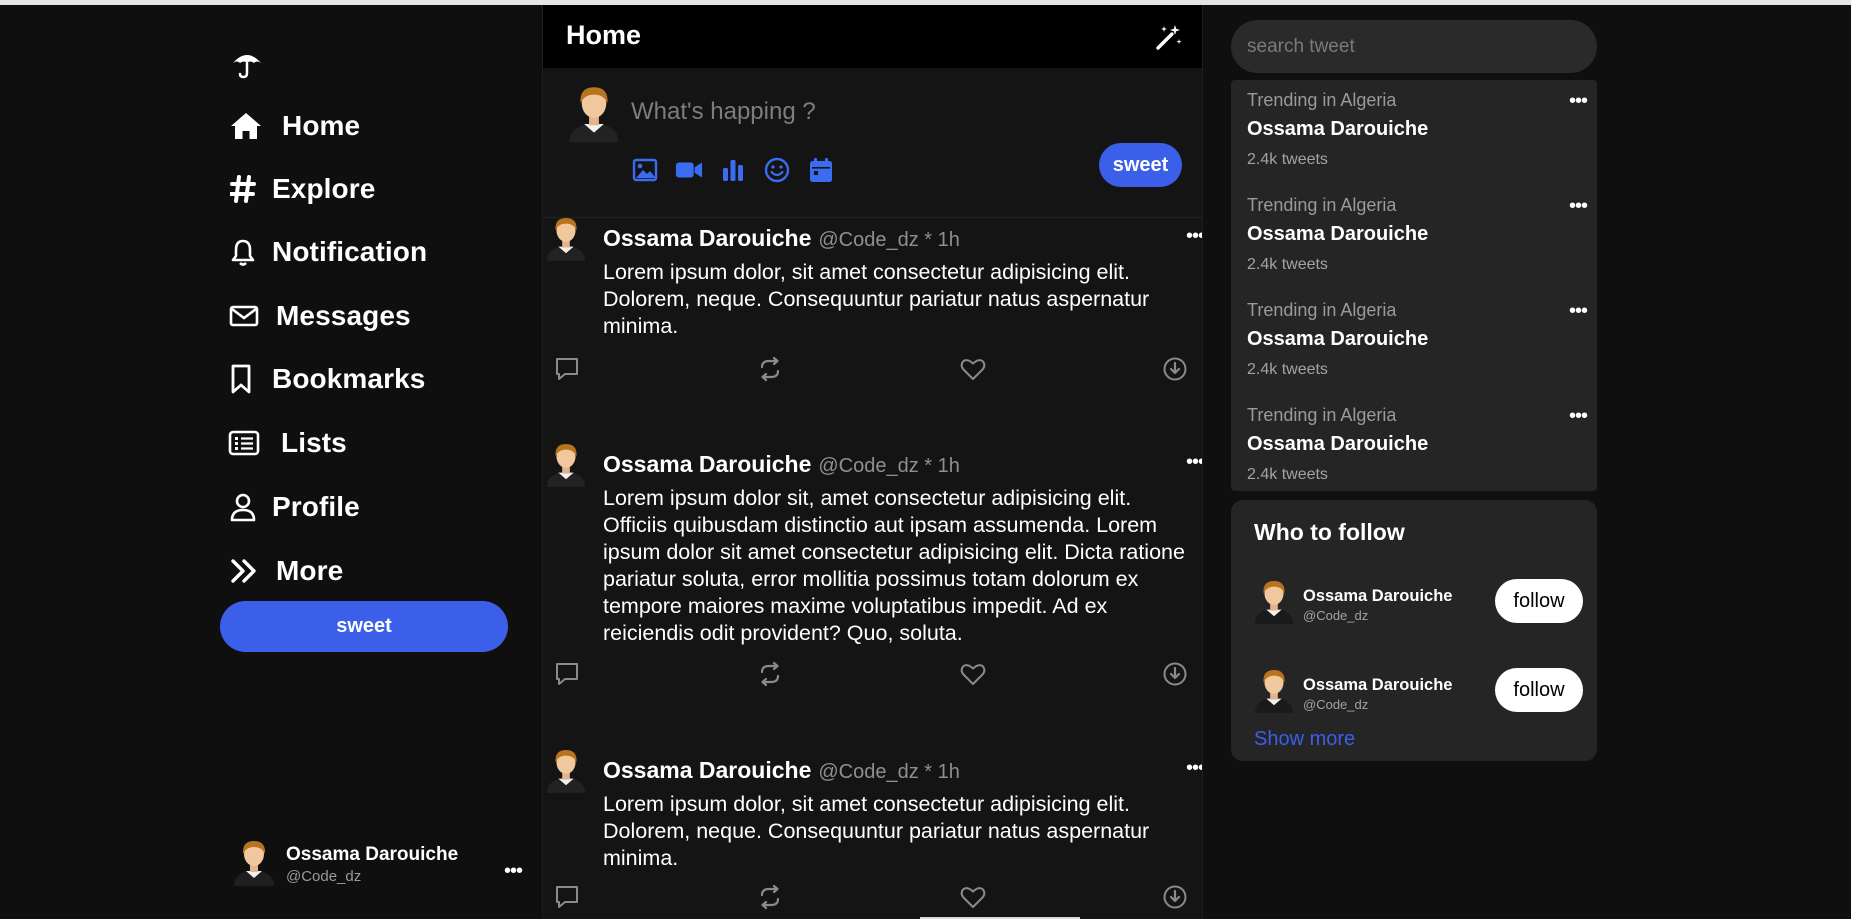  I want to click on sidebar-item-label: Profile, so click(316, 506).